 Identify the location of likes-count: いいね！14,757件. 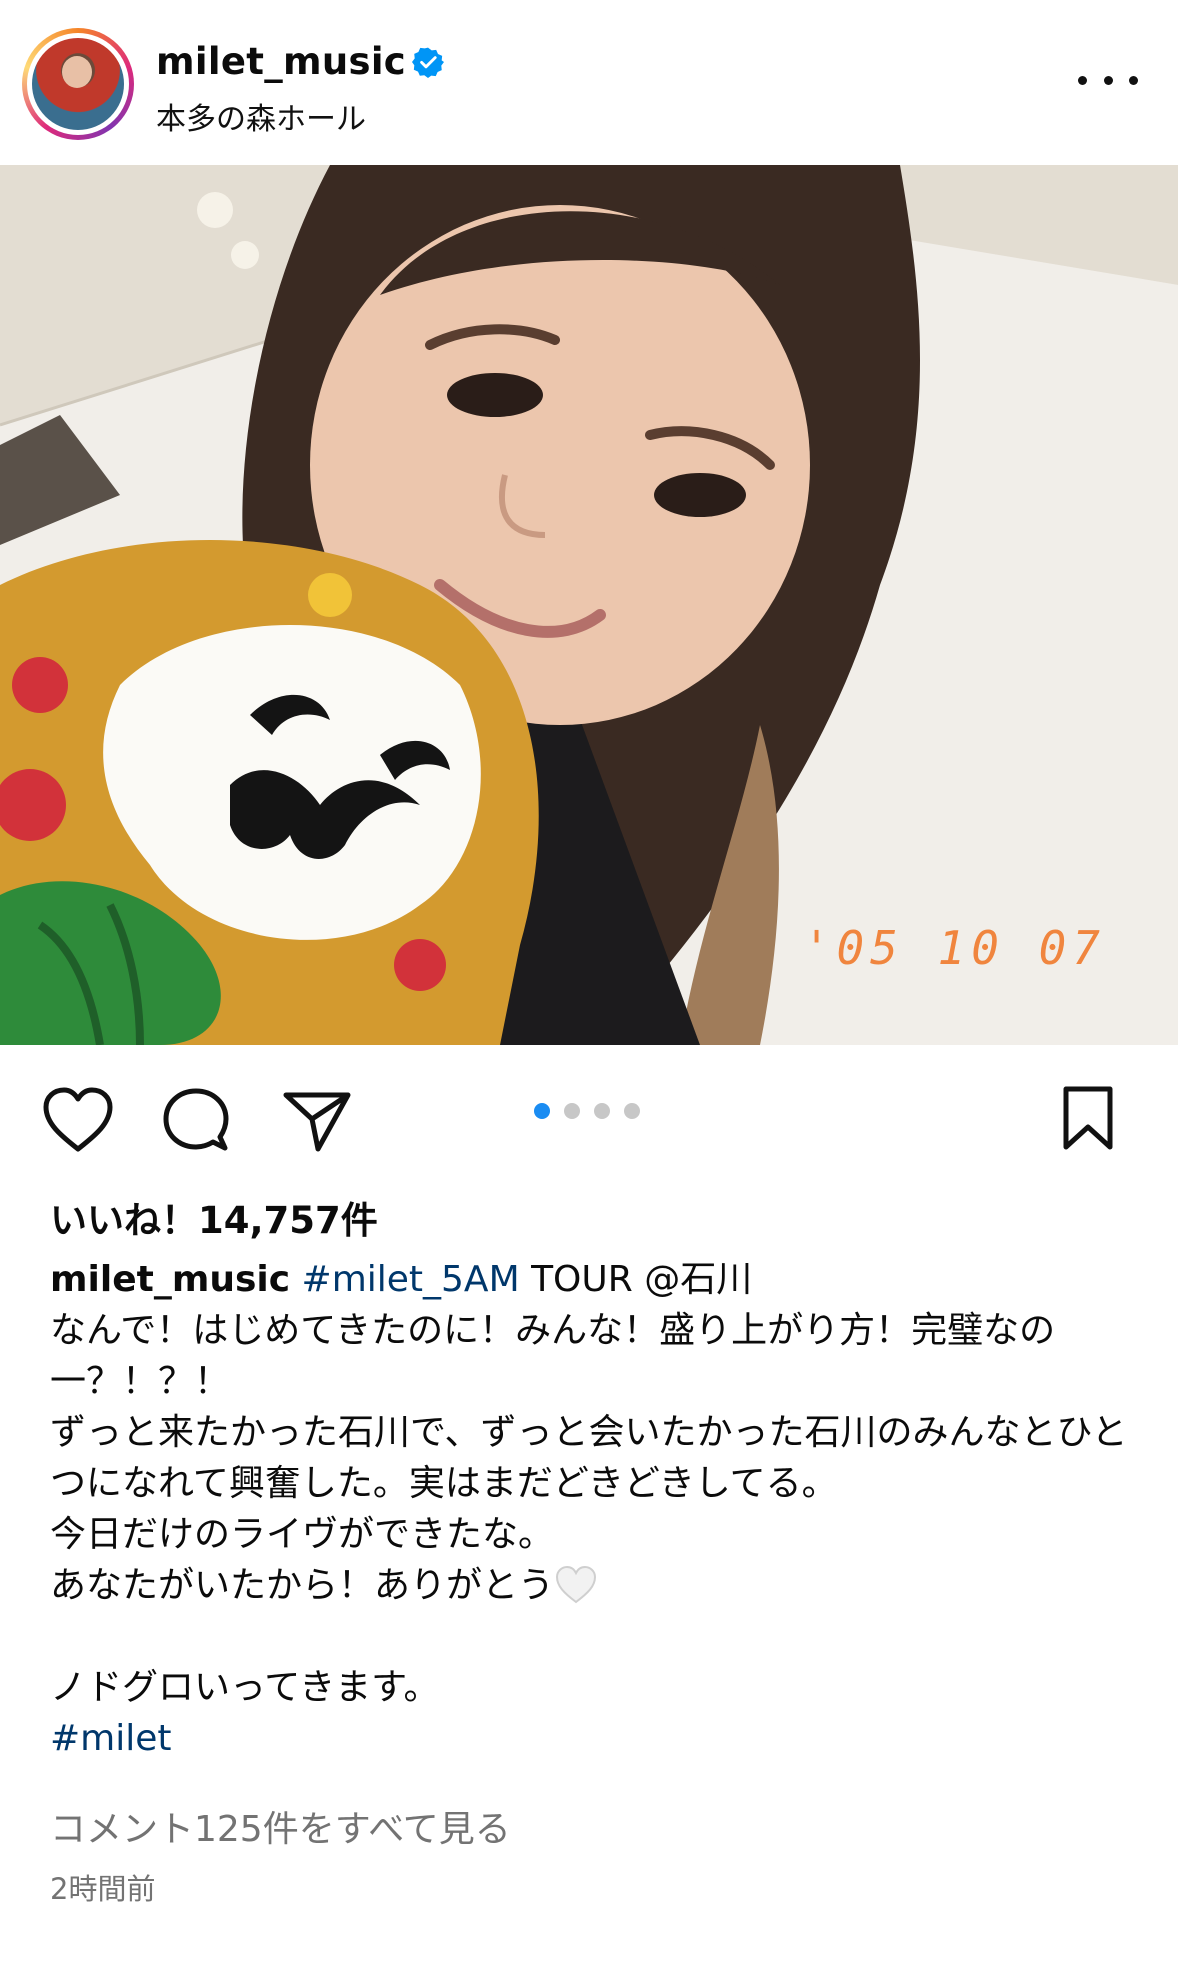
(214, 1217).